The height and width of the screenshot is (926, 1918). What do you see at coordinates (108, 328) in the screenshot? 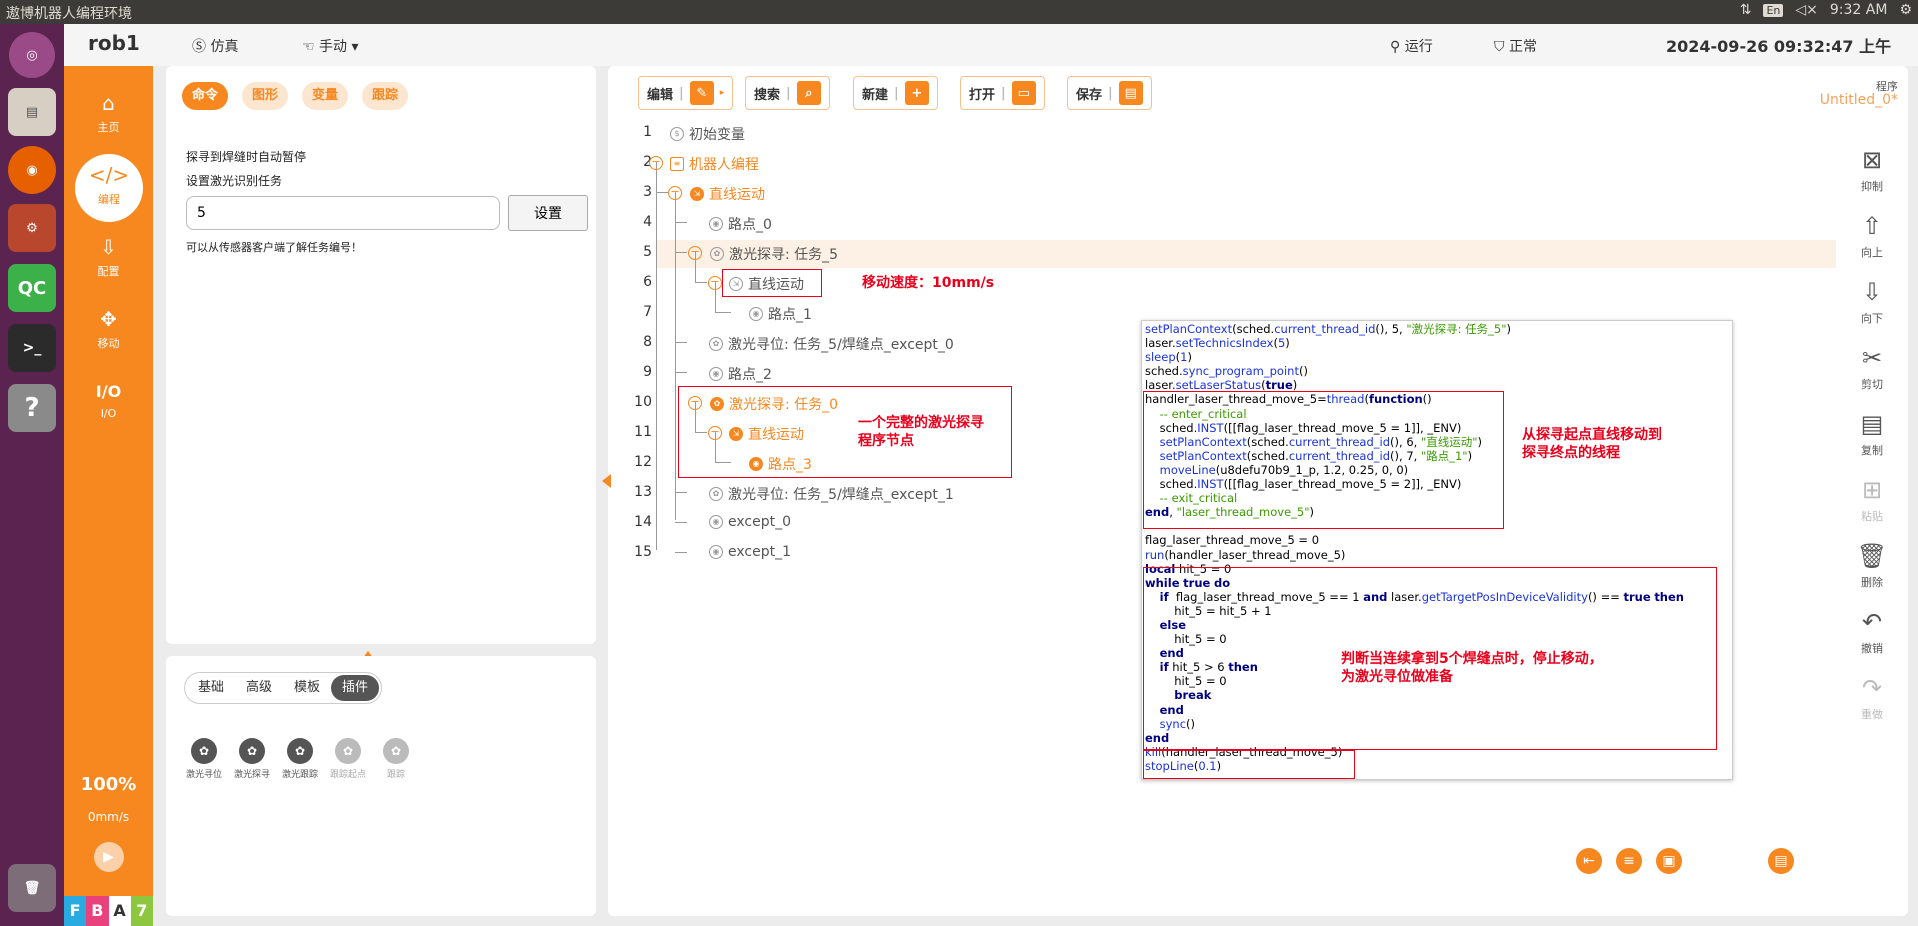
I see `nav-move: ✥ 移动` at bounding box center [108, 328].